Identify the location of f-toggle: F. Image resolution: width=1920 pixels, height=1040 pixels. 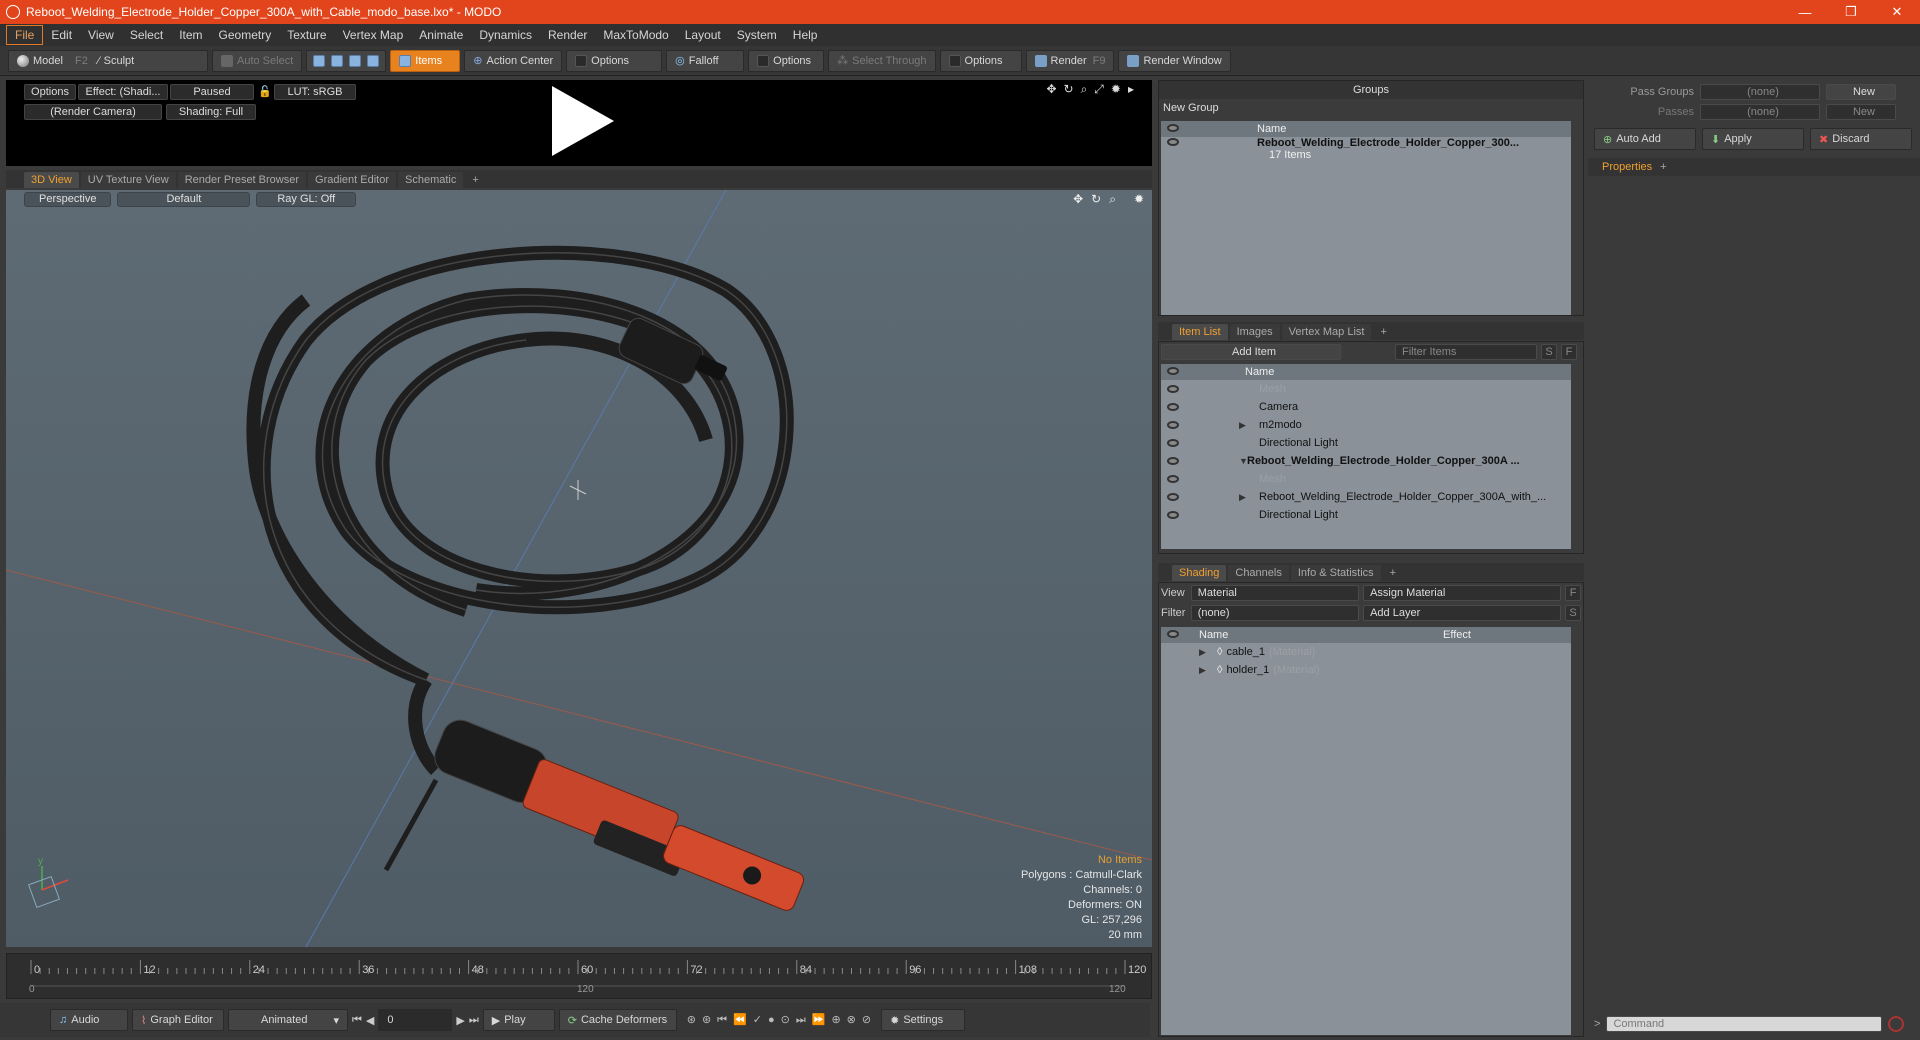
(1569, 352).